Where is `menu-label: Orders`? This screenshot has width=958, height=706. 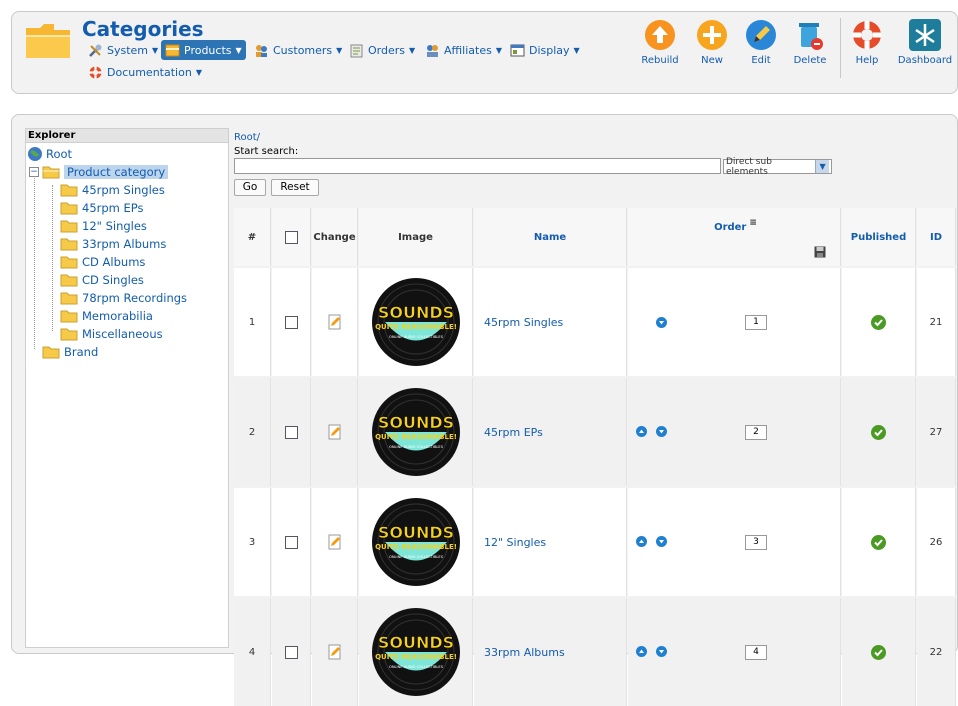
menu-label: Orders is located at coordinates (386, 50).